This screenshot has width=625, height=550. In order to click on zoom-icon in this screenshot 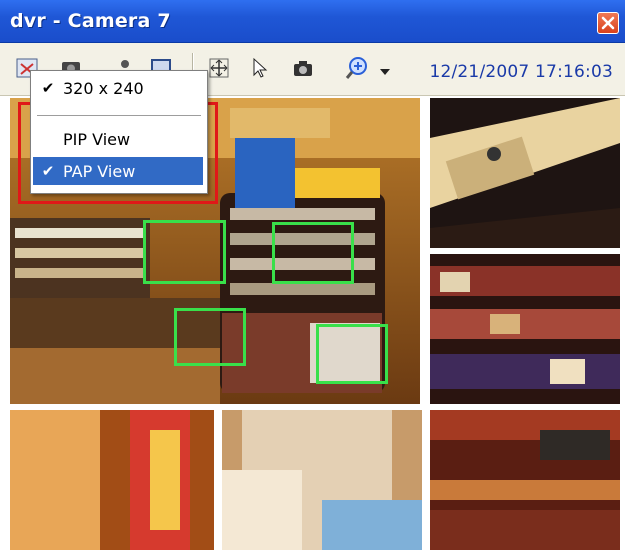, I will do `click(357, 68)`.